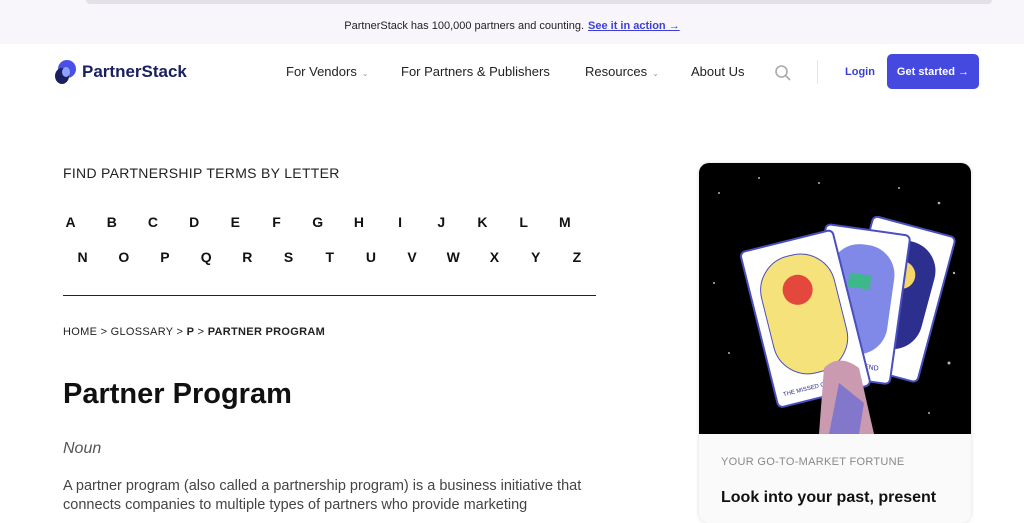 Image resolution: width=1024 pixels, height=523 pixels. What do you see at coordinates (321, 71) in the screenshot?
I see `nav-label: For Vendors` at bounding box center [321, 71].